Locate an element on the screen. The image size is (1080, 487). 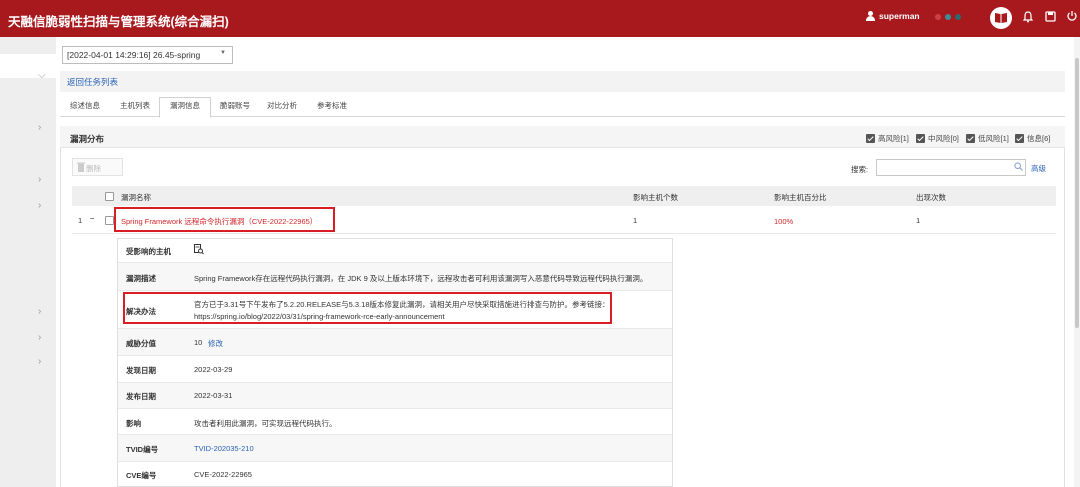
cve-value: CVE-2022-22965 is located at coordinates (223, 474).